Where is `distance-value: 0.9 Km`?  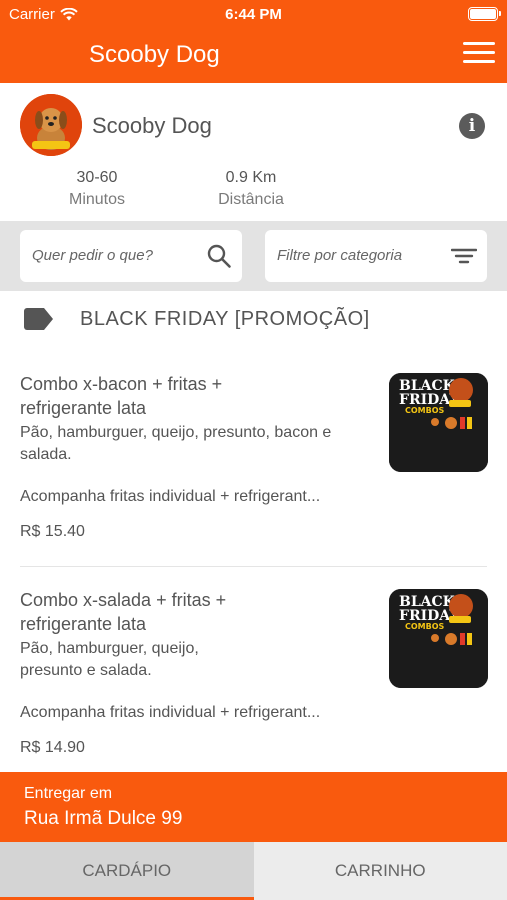
distance-value: 0.9 Km is located at coordinates (251, 177).